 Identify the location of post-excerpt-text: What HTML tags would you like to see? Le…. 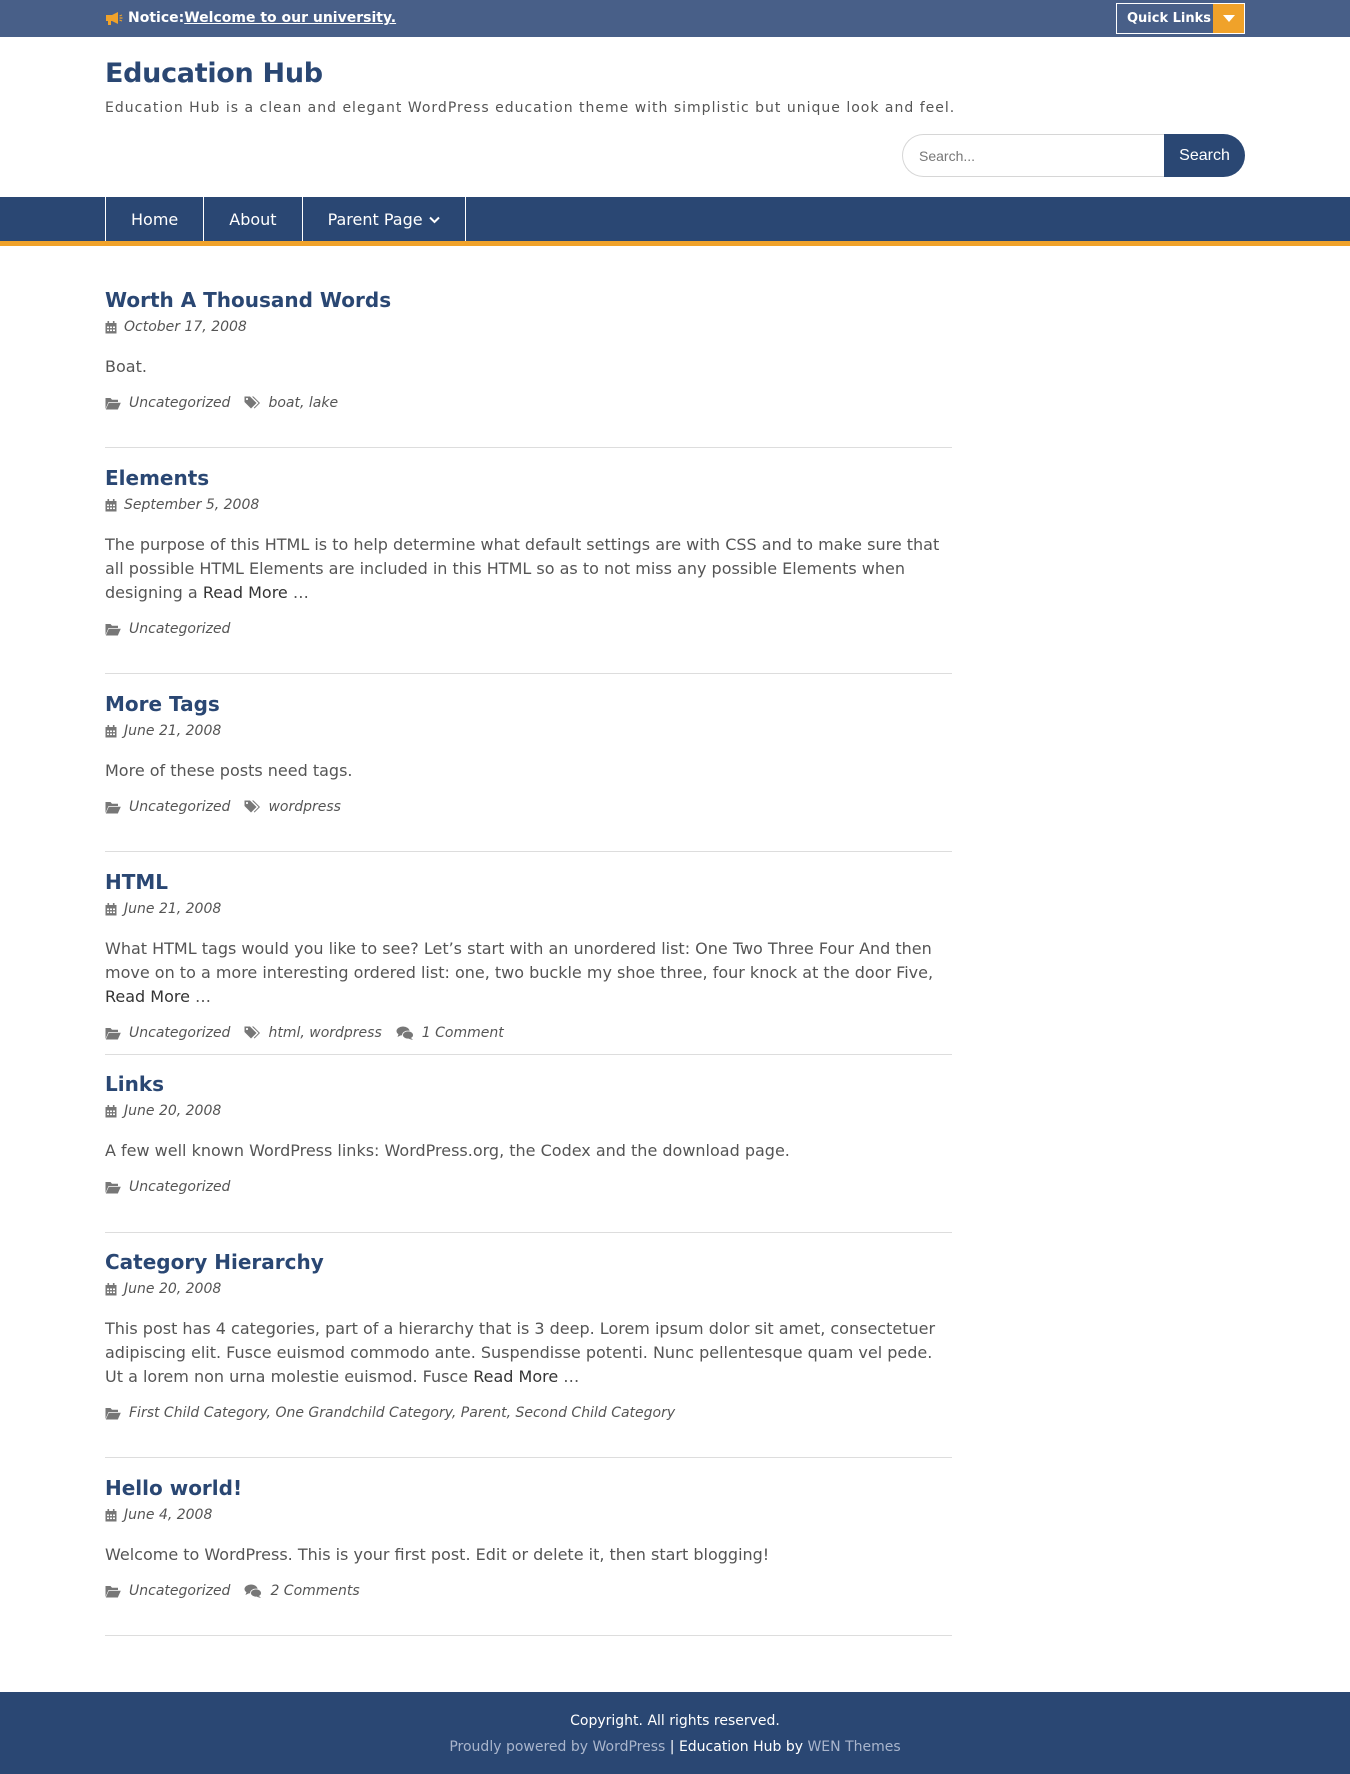
(519, 960).